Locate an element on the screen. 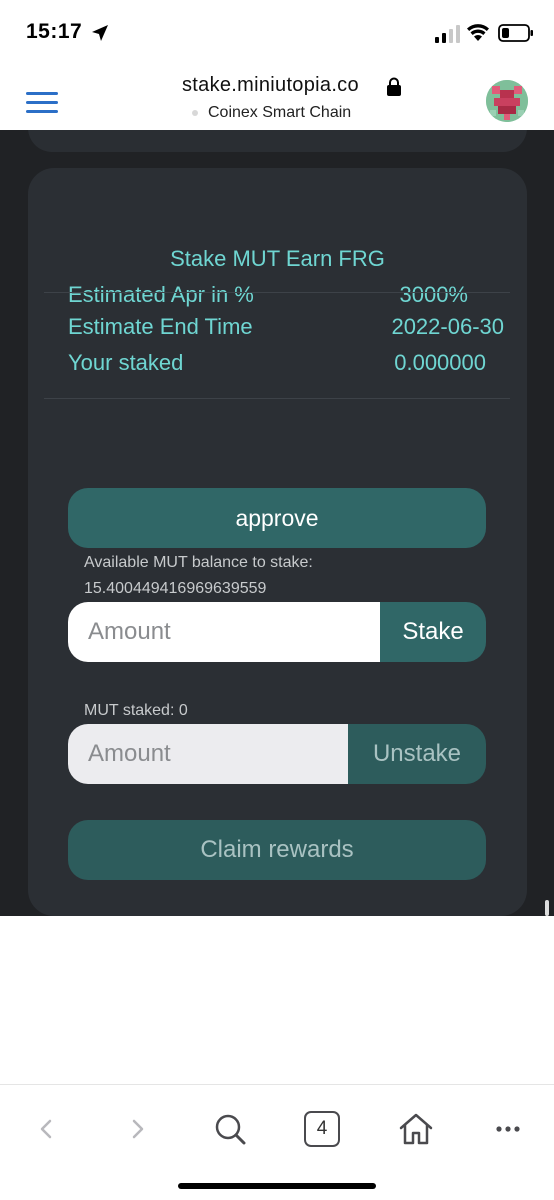  browser-toolbar: stake.miniutopia.co Coinex Smart Chain is located at coordinates (277, 97).